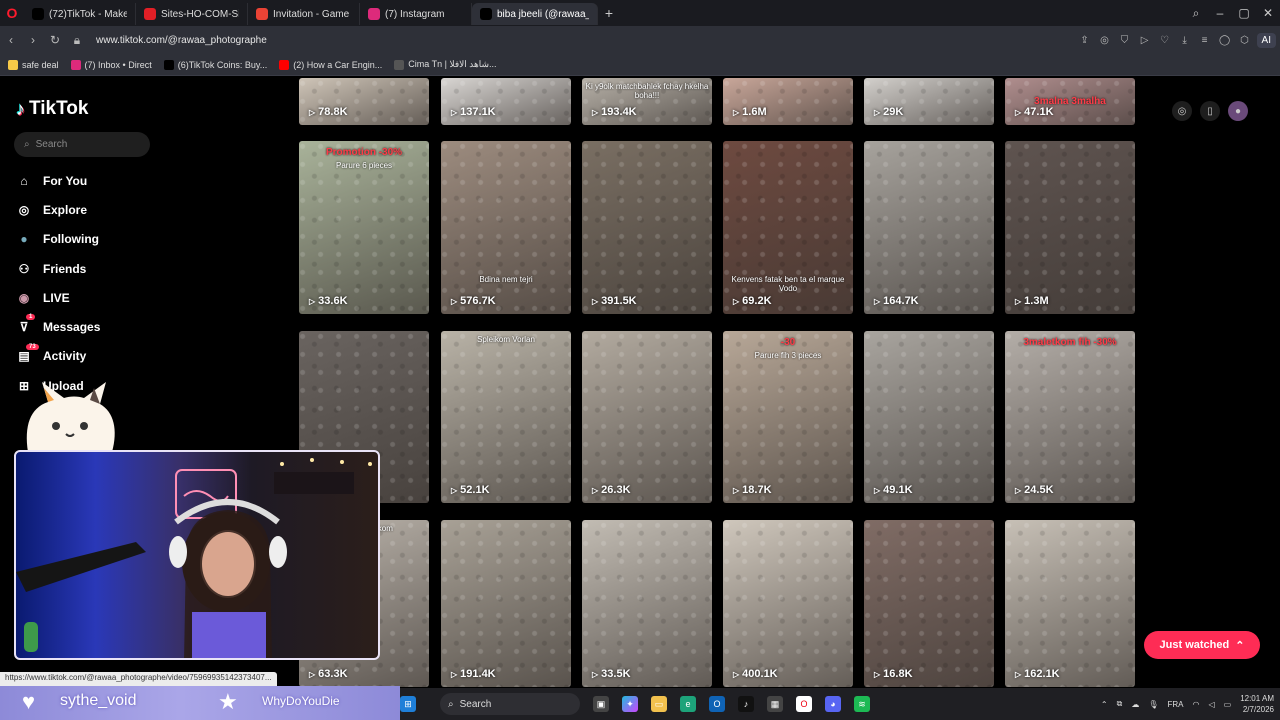 This screenshot has width=1280, height=720. Describe the element at coordinates (1070, 227) in the screenshot. I see `video-thumbnail: ▷ 1.3M` at that location.